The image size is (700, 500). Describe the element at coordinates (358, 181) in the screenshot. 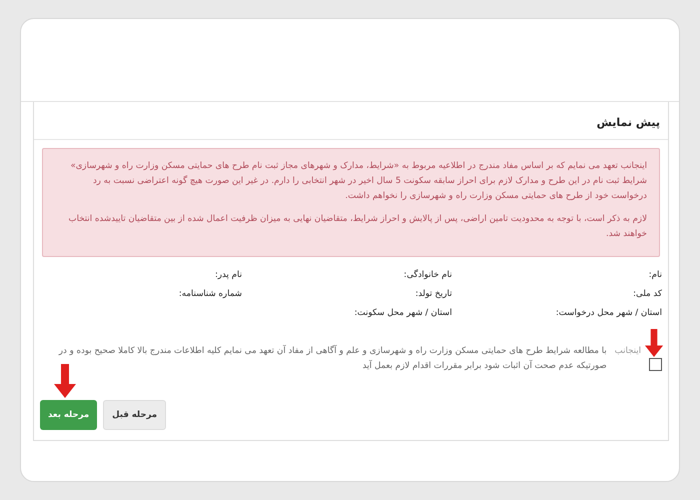

I see `alert-text: اینجانب تعهد می نمایم که بر اساس مفاد مندرج در اطلاعیه مربوط به «شرایط، مدارک و شهرهای مجاز ثبت نام طرح های حمایتی مسکن وزارت راه و شهرسازی» شرایط ثبت نام در این طرح و مدارک لازم برای احراز سابقه سکونت 5 سال اخیر در شهر انتخابی را دارم. در غیر این صورت هیچ گونه اعتراضی نسبت به رد درخواست خود از طرح های حمایتی مسکن وزارت راه و شهرسازی را نخواهم داشت.` at that location.